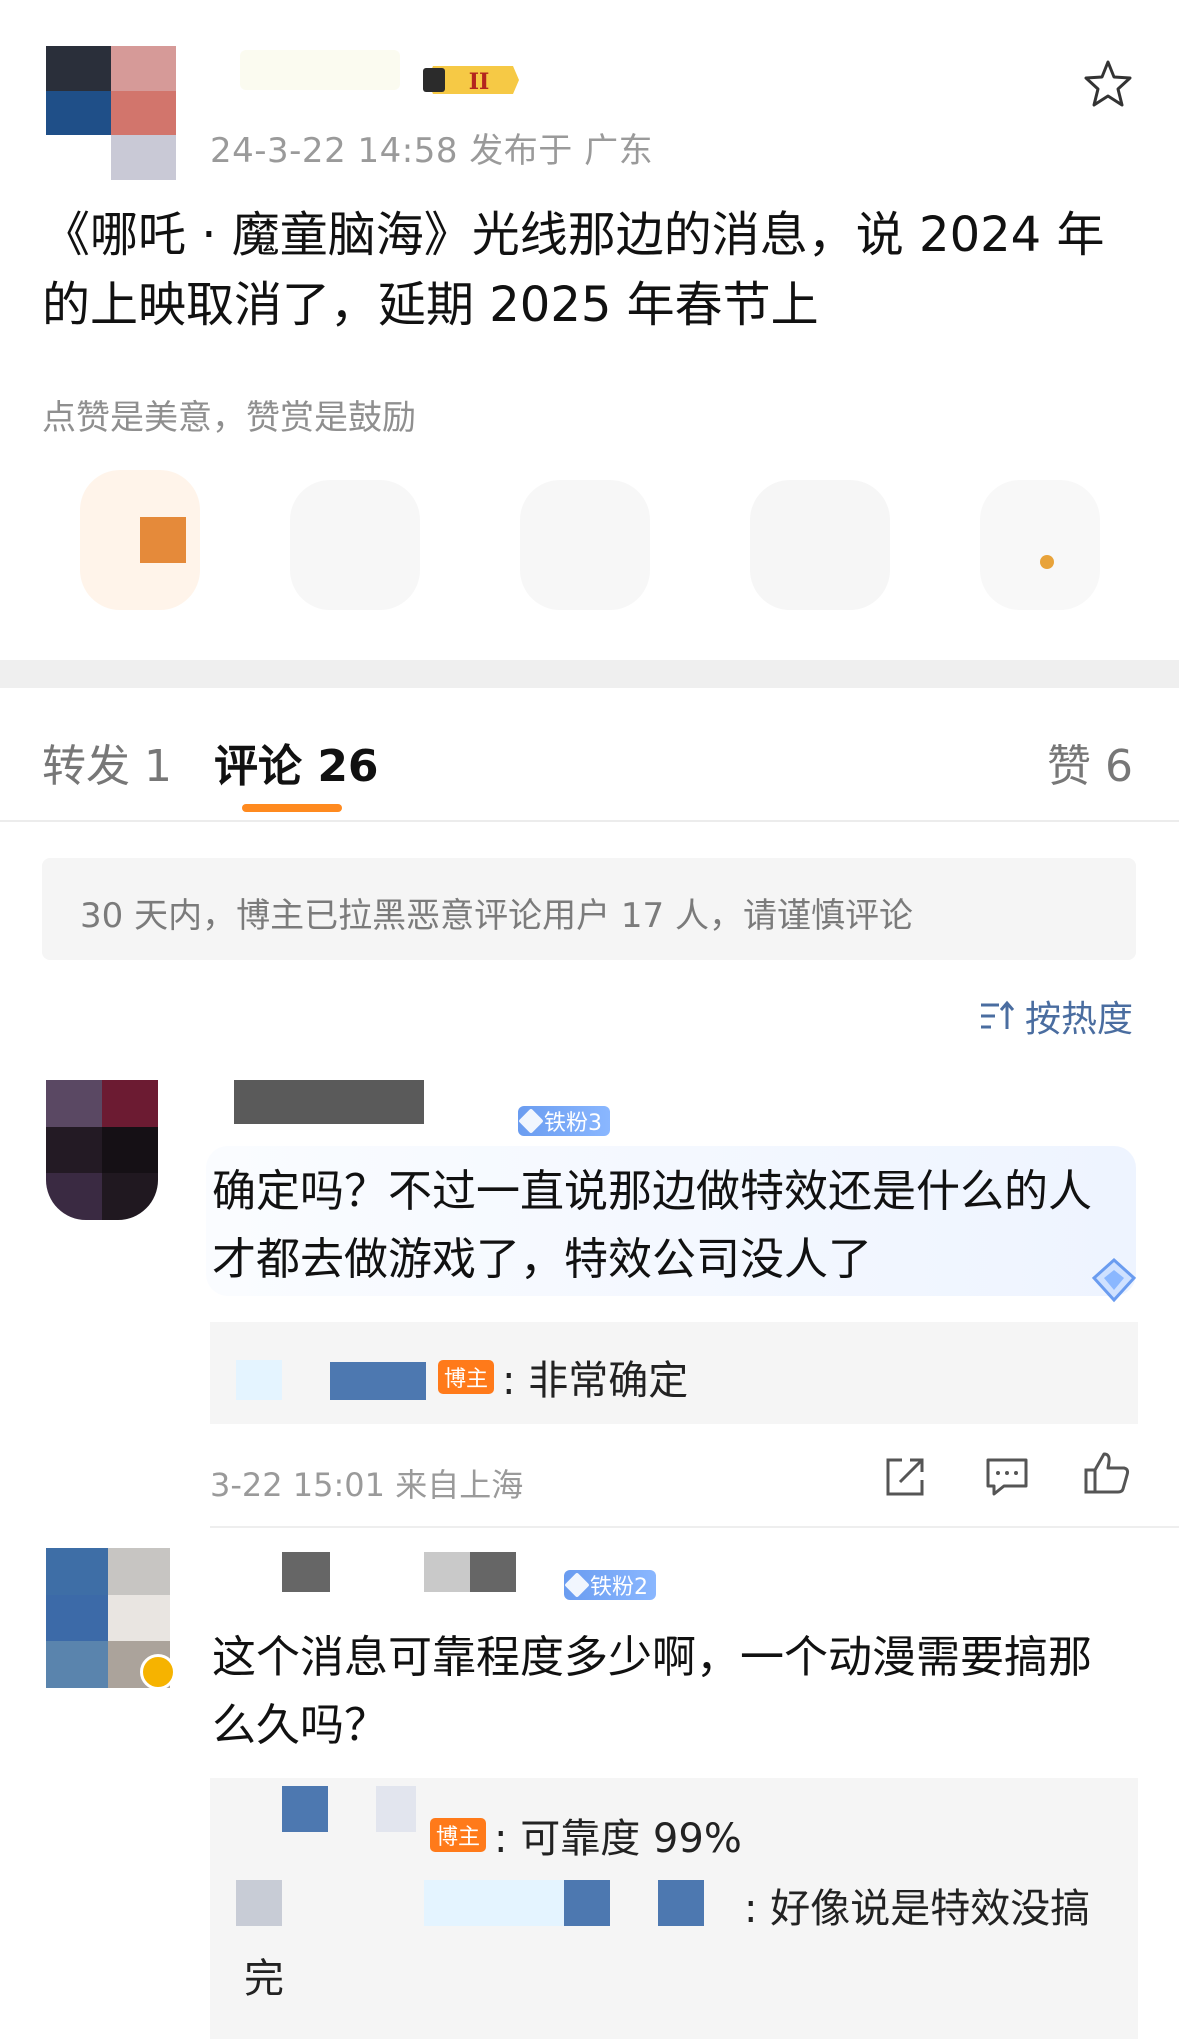 The height and width of the screenshot is (2039, 1179). Describe the element at coordinates (589, 674) in the screenshot. I see `section-divider` at that location.